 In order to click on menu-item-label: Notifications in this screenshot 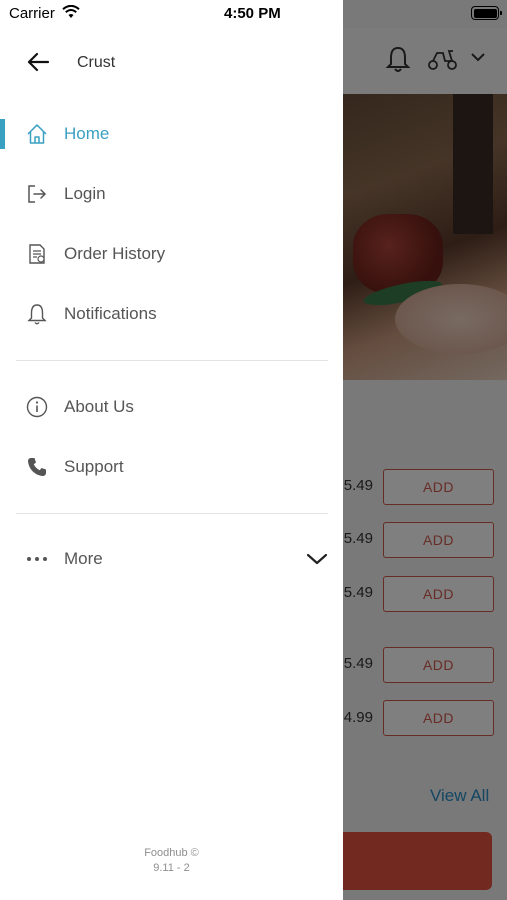, I will do `click(110, 313)`.